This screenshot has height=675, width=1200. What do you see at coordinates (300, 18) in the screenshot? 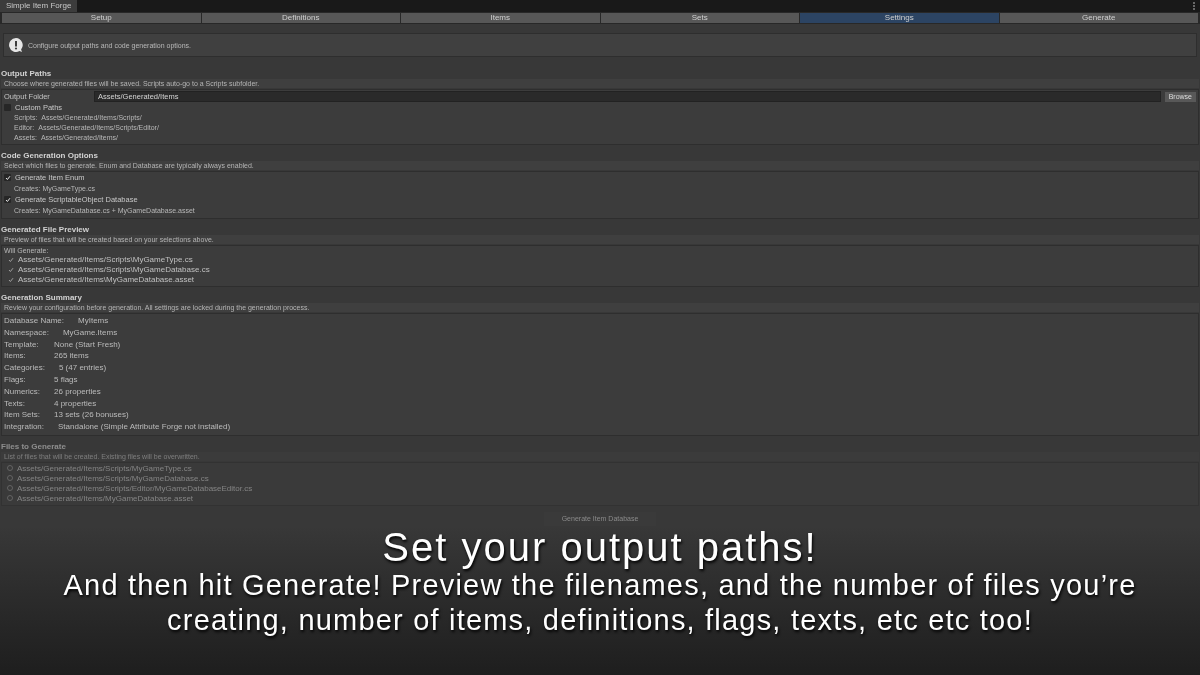
I see `tab: Definitions` at bounding box center [300, 18].